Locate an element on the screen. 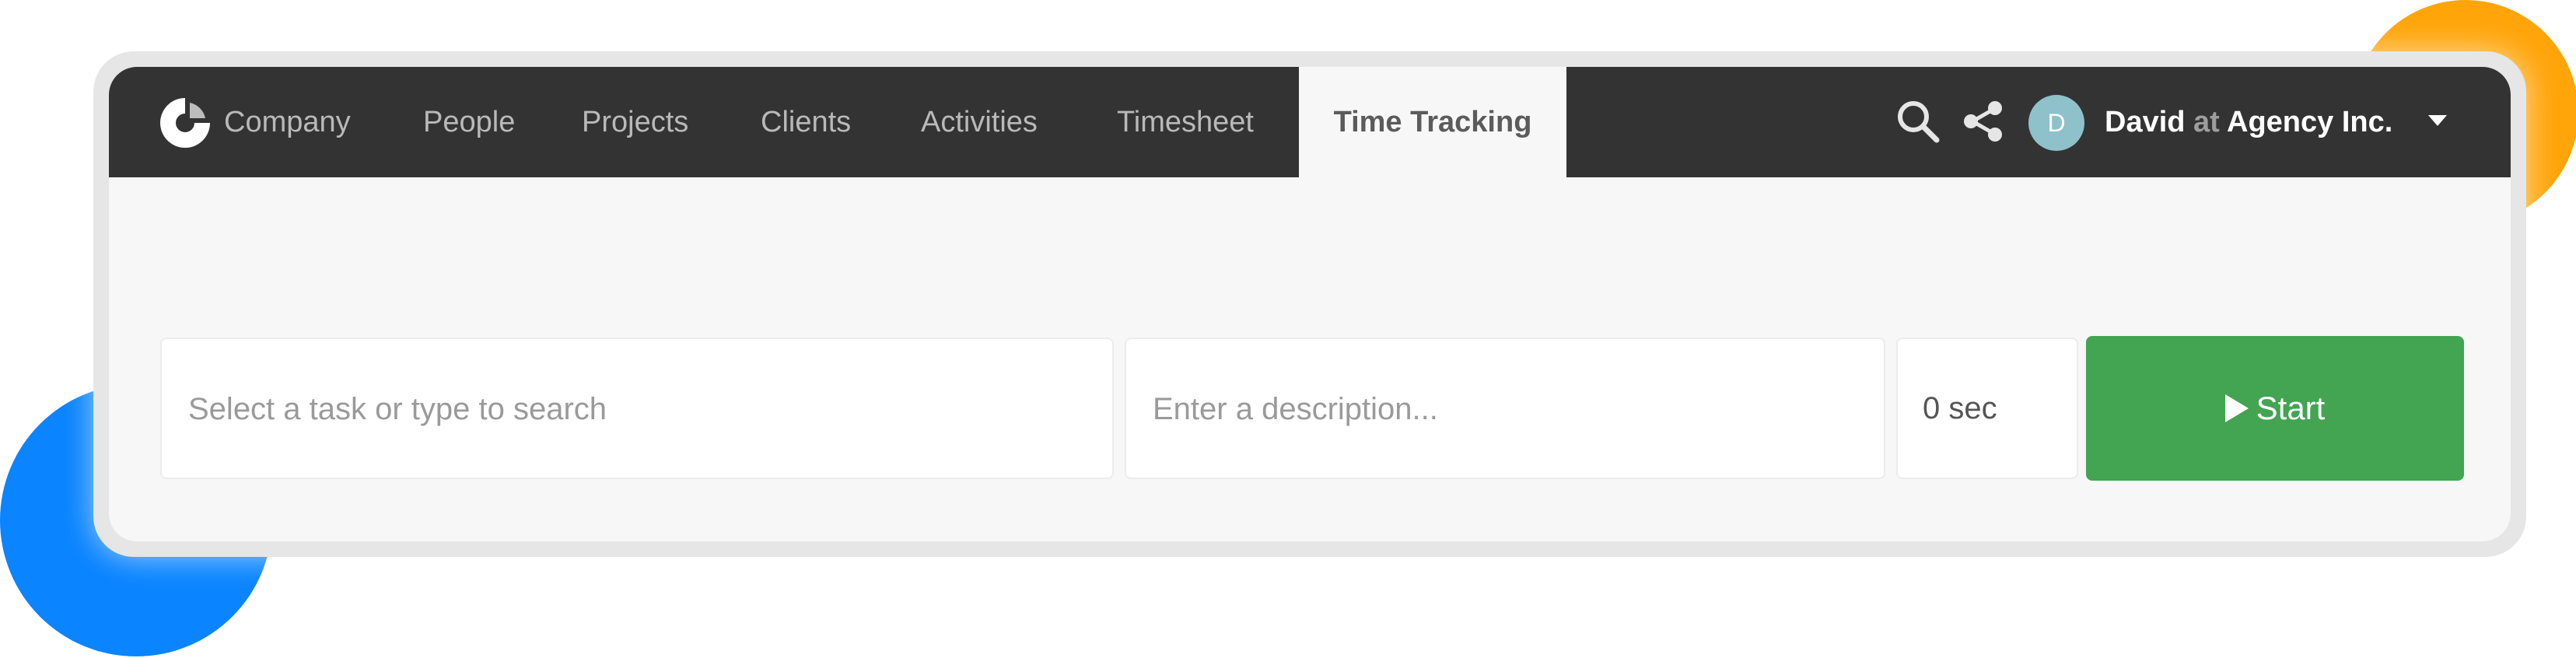 Image resolution: width=2576 pixels, height=658 pixels. user-account-menu: David at Agency Inc. is located at coordinates (2248, 122).